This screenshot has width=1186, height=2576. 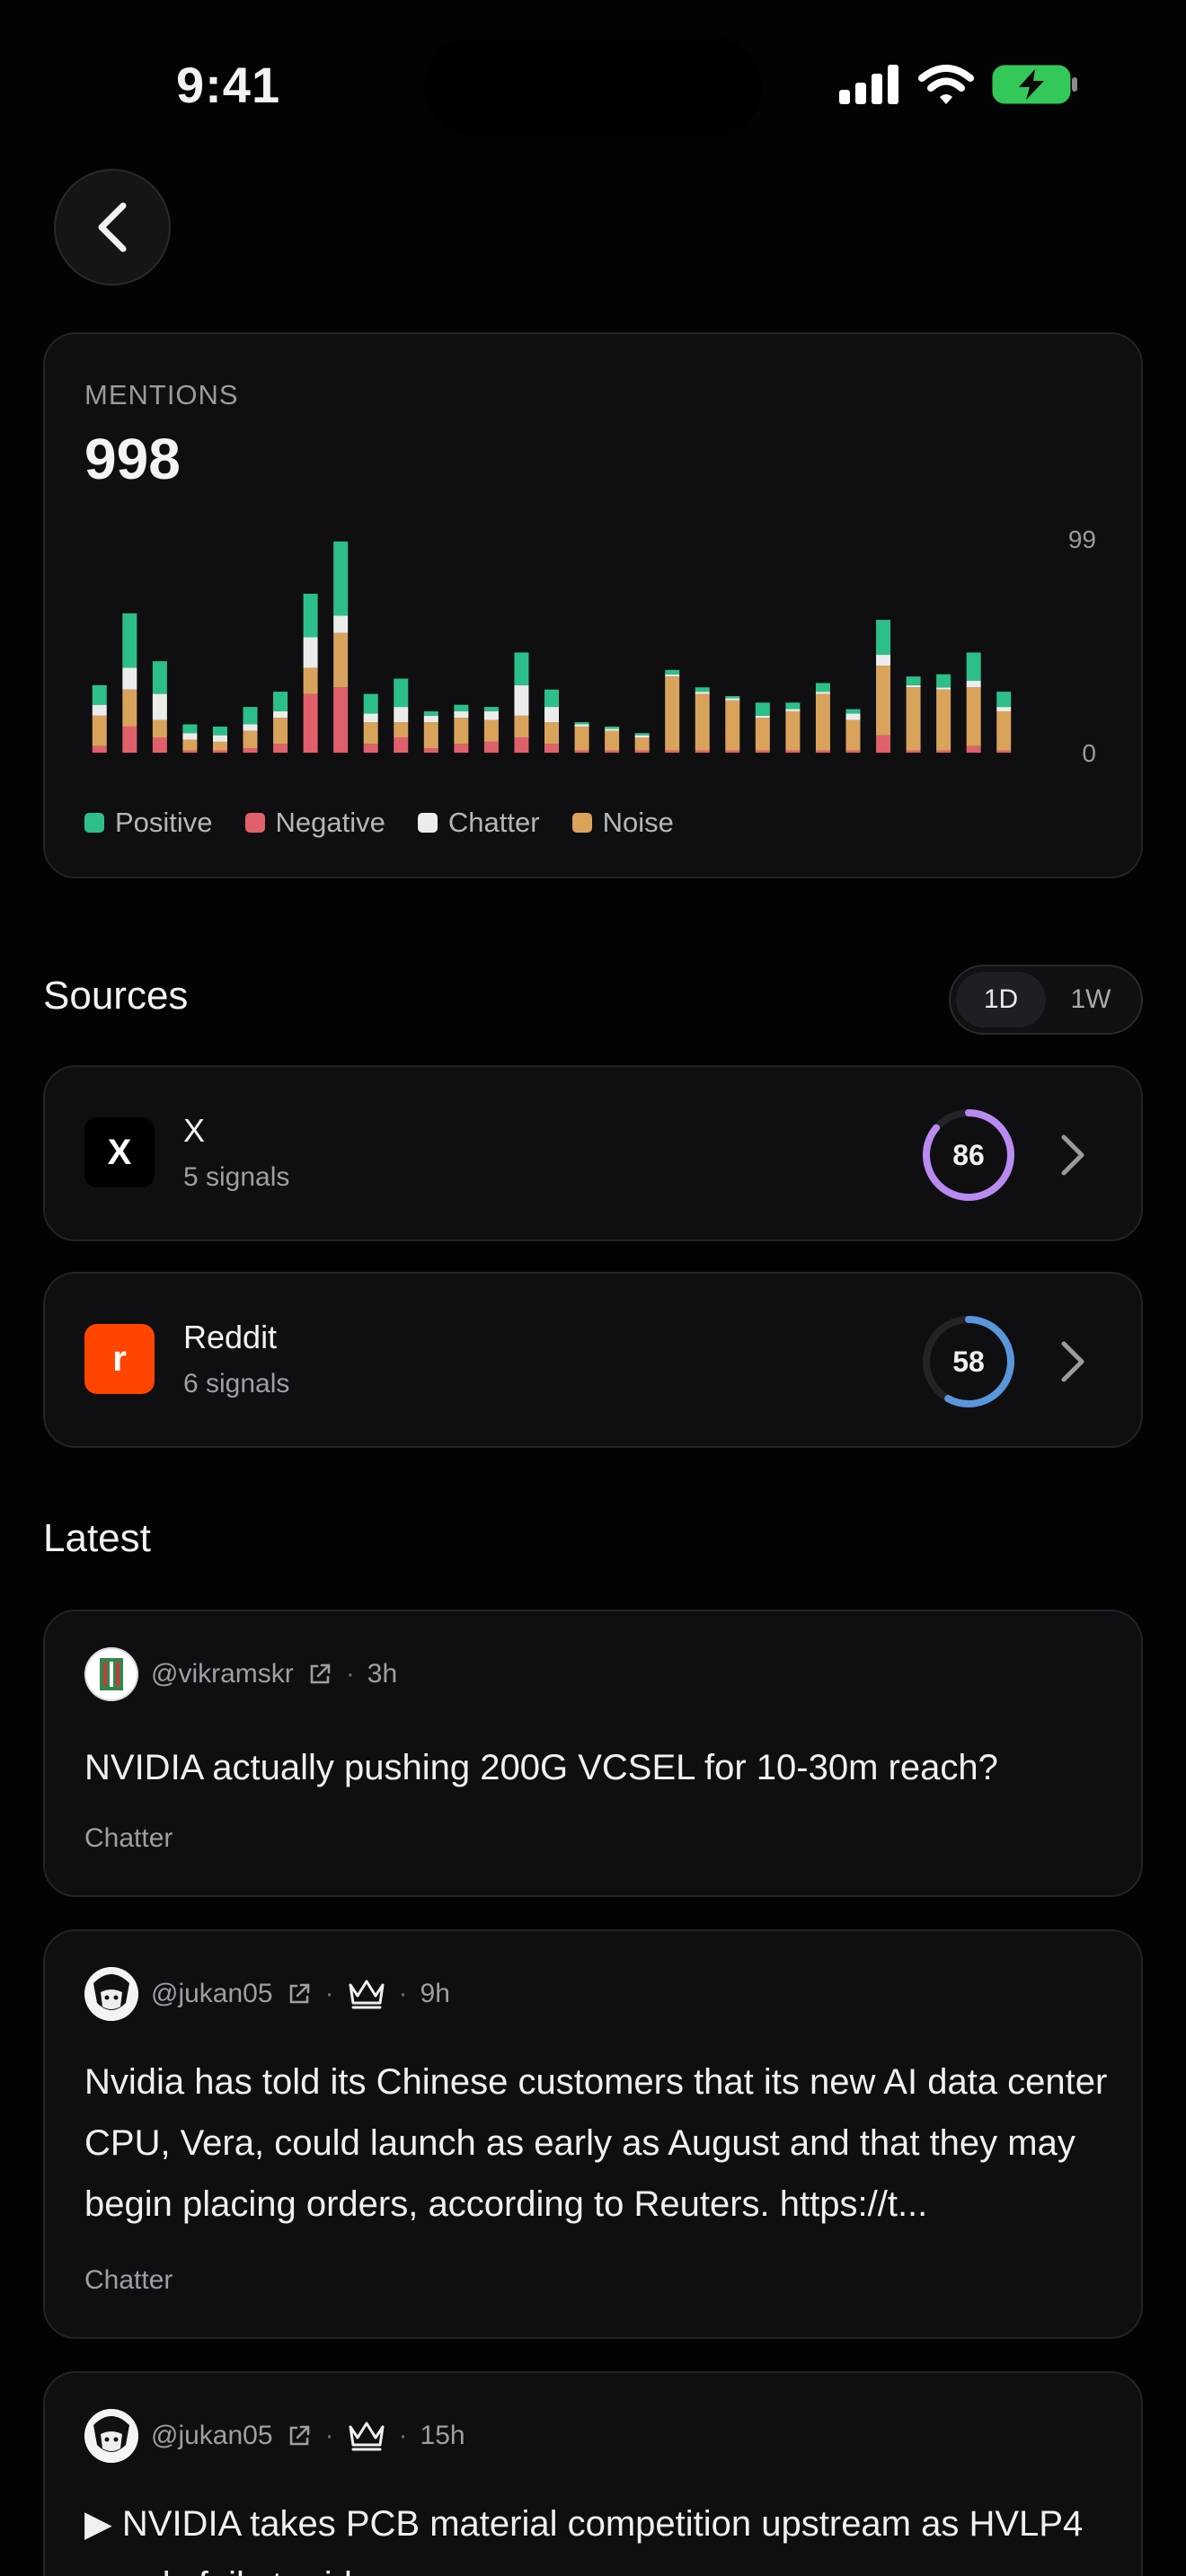 What do you see at coordinates (314, 823) in the screenshot?
I see `legend-negative: Negative` at bounding box center [314, 823].